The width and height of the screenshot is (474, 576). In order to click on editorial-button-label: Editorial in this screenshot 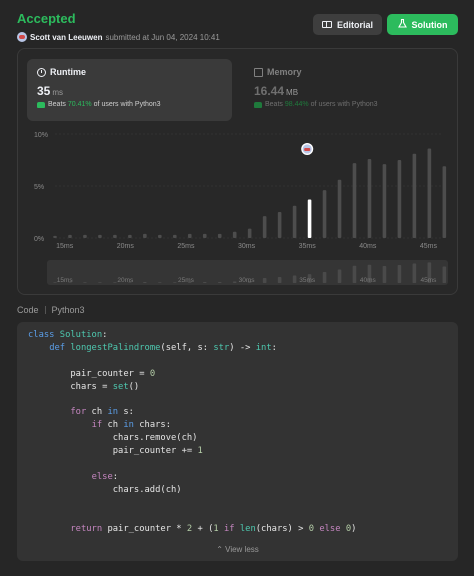, I will do `click(354, 24)`.